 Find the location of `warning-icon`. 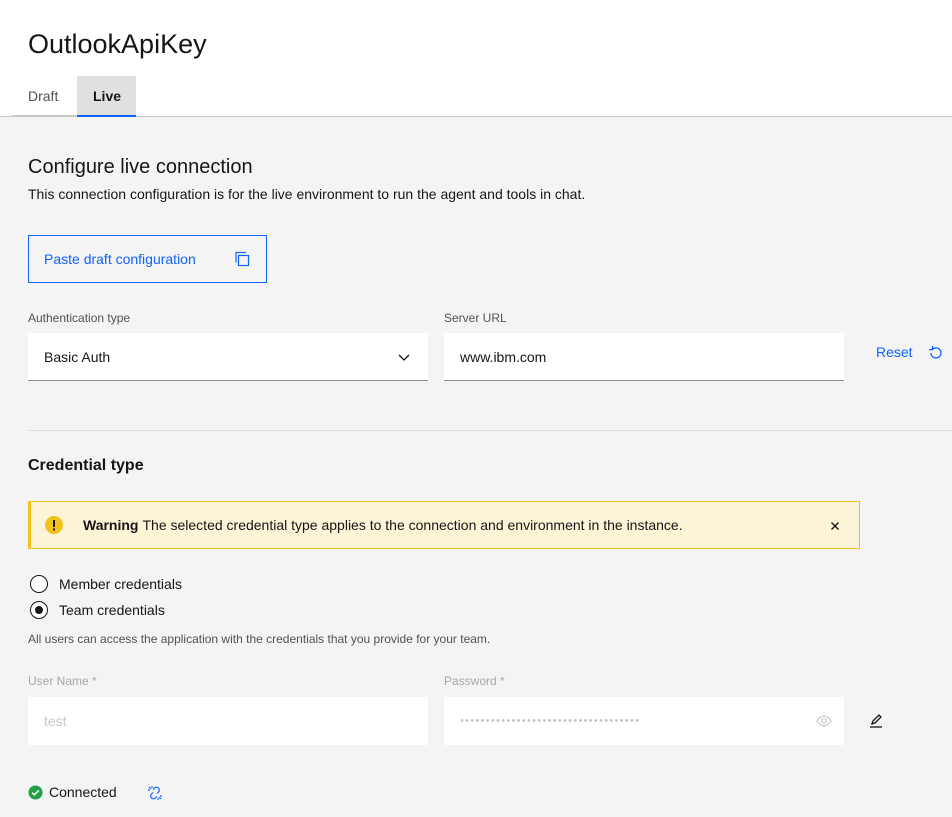

warning-icon is located at coordinates (54, 525).